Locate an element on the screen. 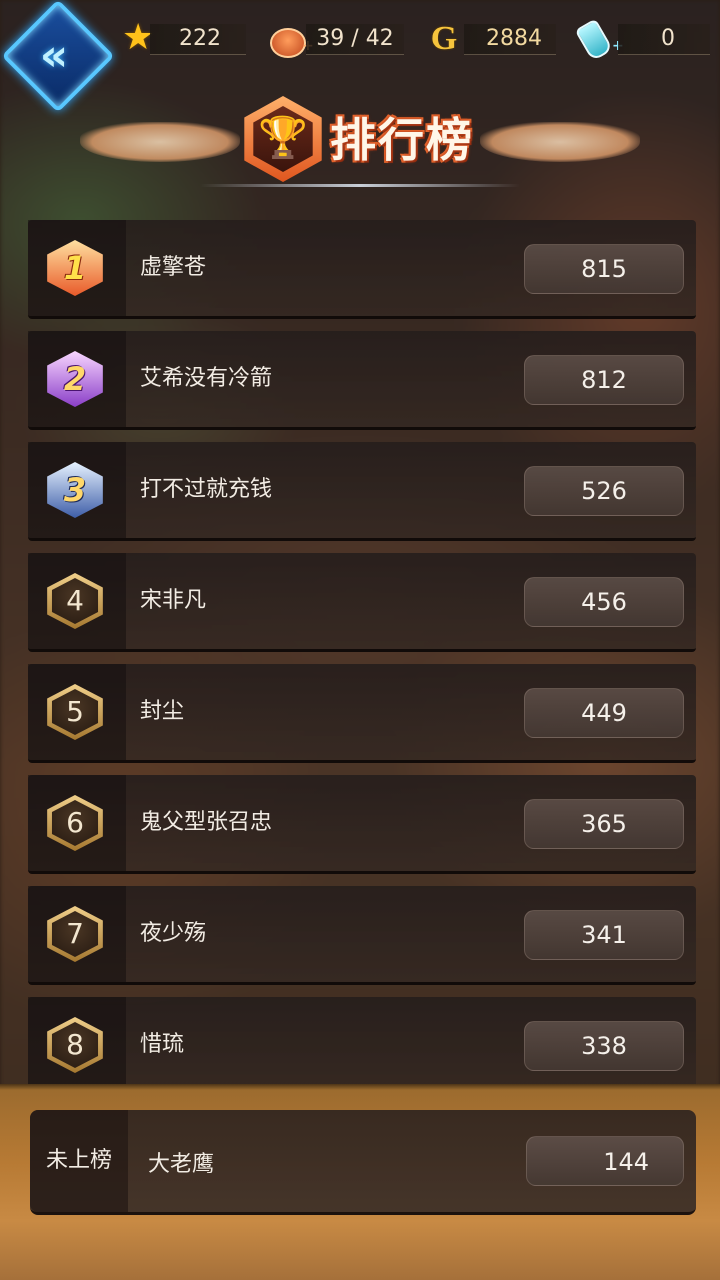  rank-hex-badge-icon: 5 is located at coordinates (75, 712).